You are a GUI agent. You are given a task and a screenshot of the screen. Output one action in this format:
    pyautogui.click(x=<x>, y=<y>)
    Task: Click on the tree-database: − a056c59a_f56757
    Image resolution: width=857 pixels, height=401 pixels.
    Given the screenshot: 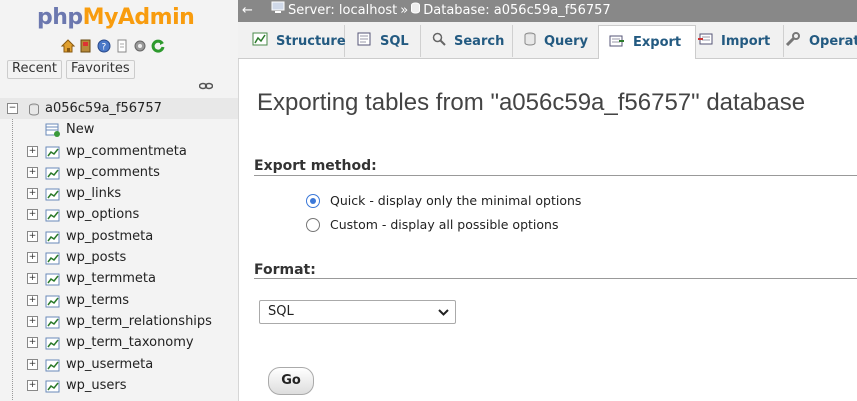 What is the action you would take?
    pyautogui.click(x=119, y=109)
    